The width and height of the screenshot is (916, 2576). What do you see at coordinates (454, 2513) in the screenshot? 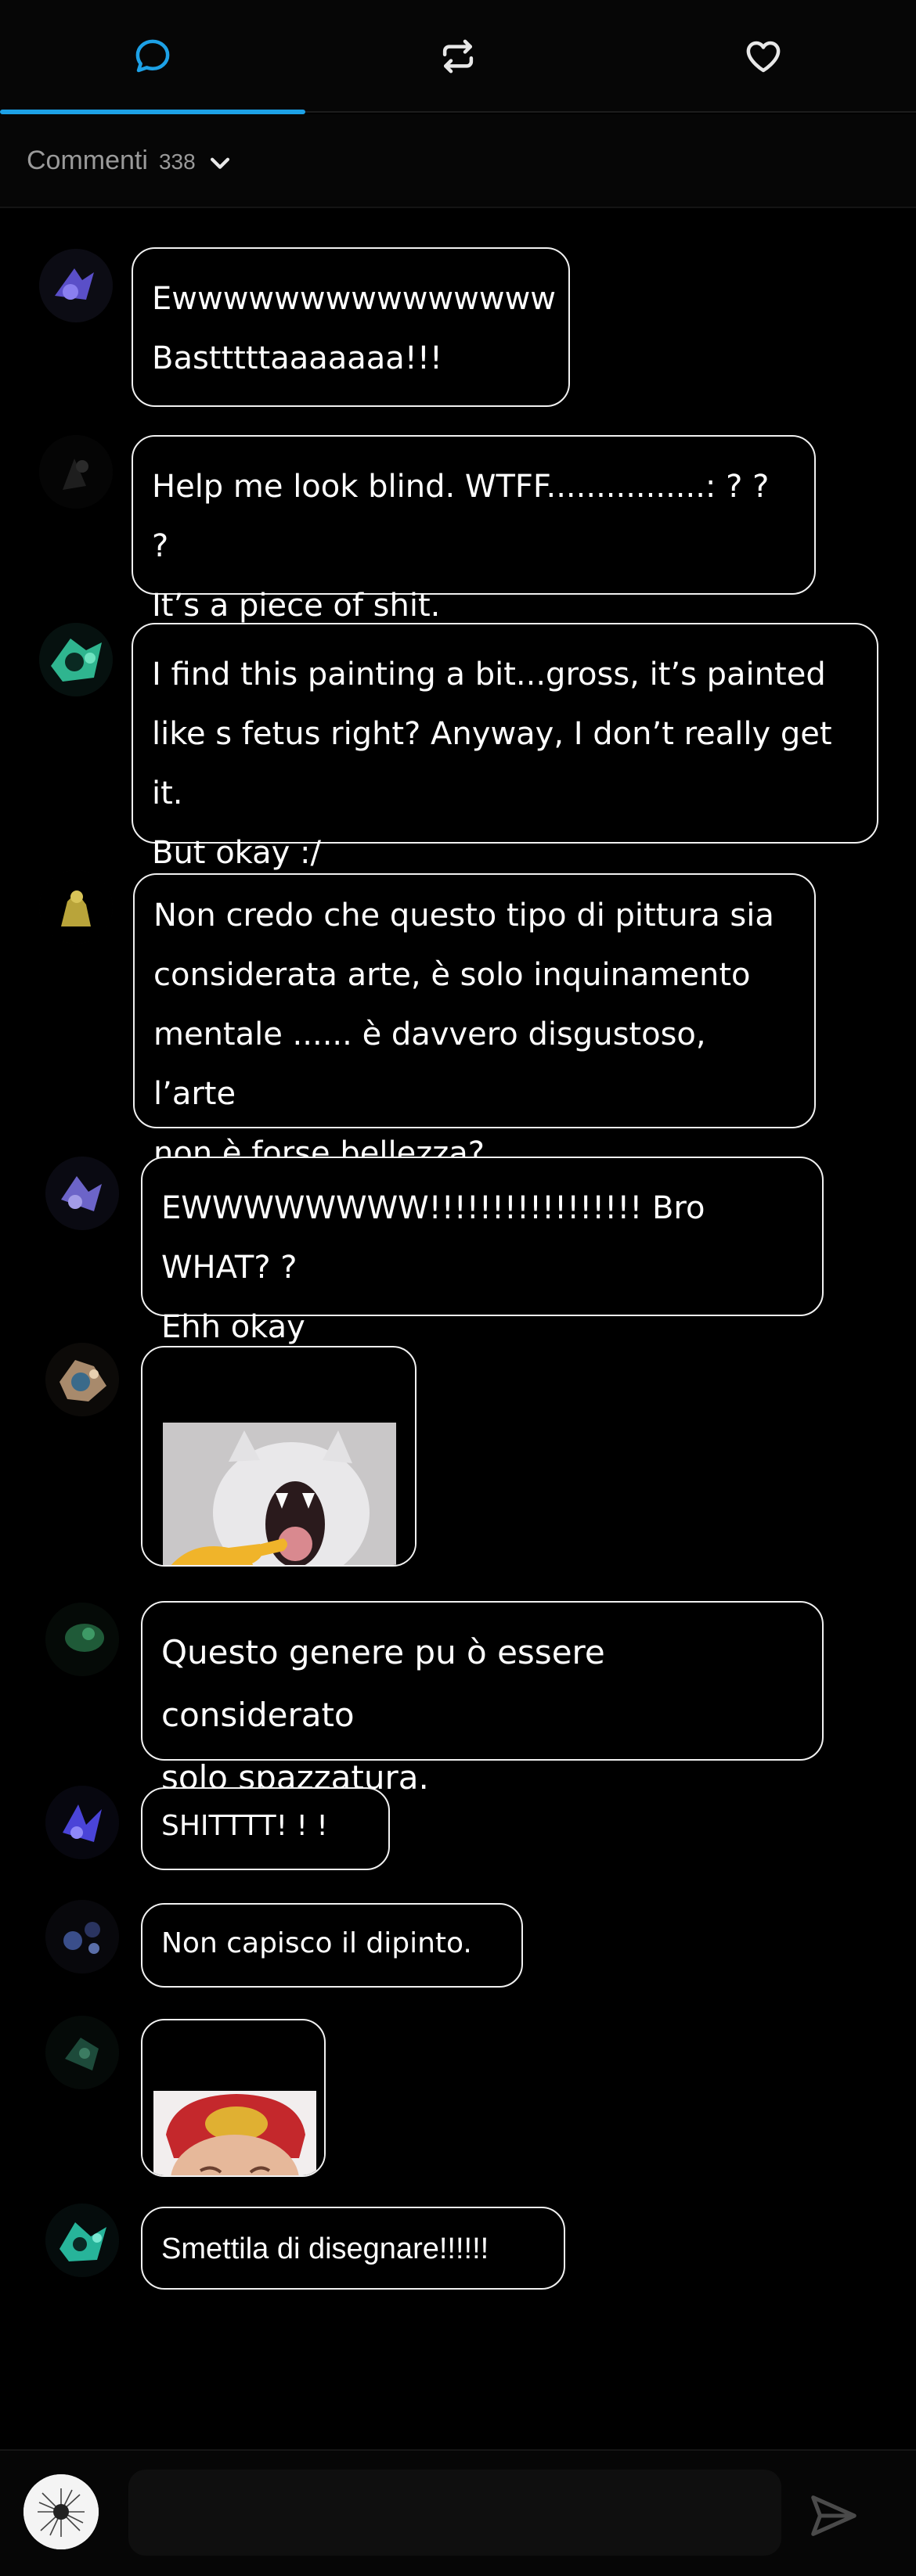
I see `comment-input` at bounding box center [454, 2513].